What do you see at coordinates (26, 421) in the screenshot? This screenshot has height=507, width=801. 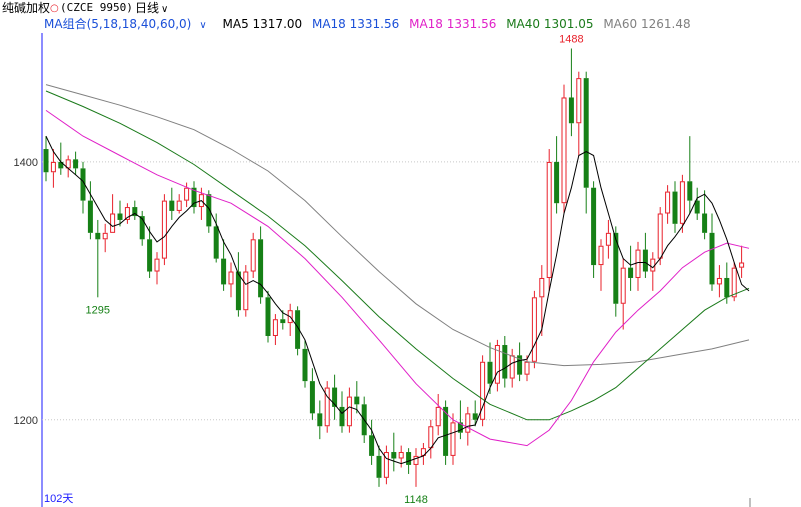 I see `price-tick-label: 1200` at bounding box center [26, 421].